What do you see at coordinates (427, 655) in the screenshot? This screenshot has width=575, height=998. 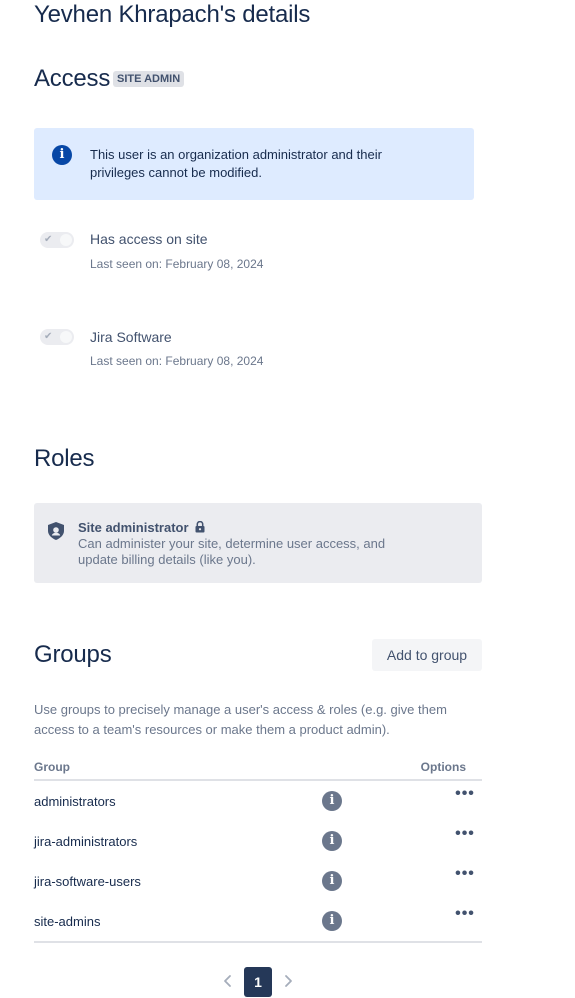 I see `add-to-group-button: Add to group` at bounding box center [427, 655].